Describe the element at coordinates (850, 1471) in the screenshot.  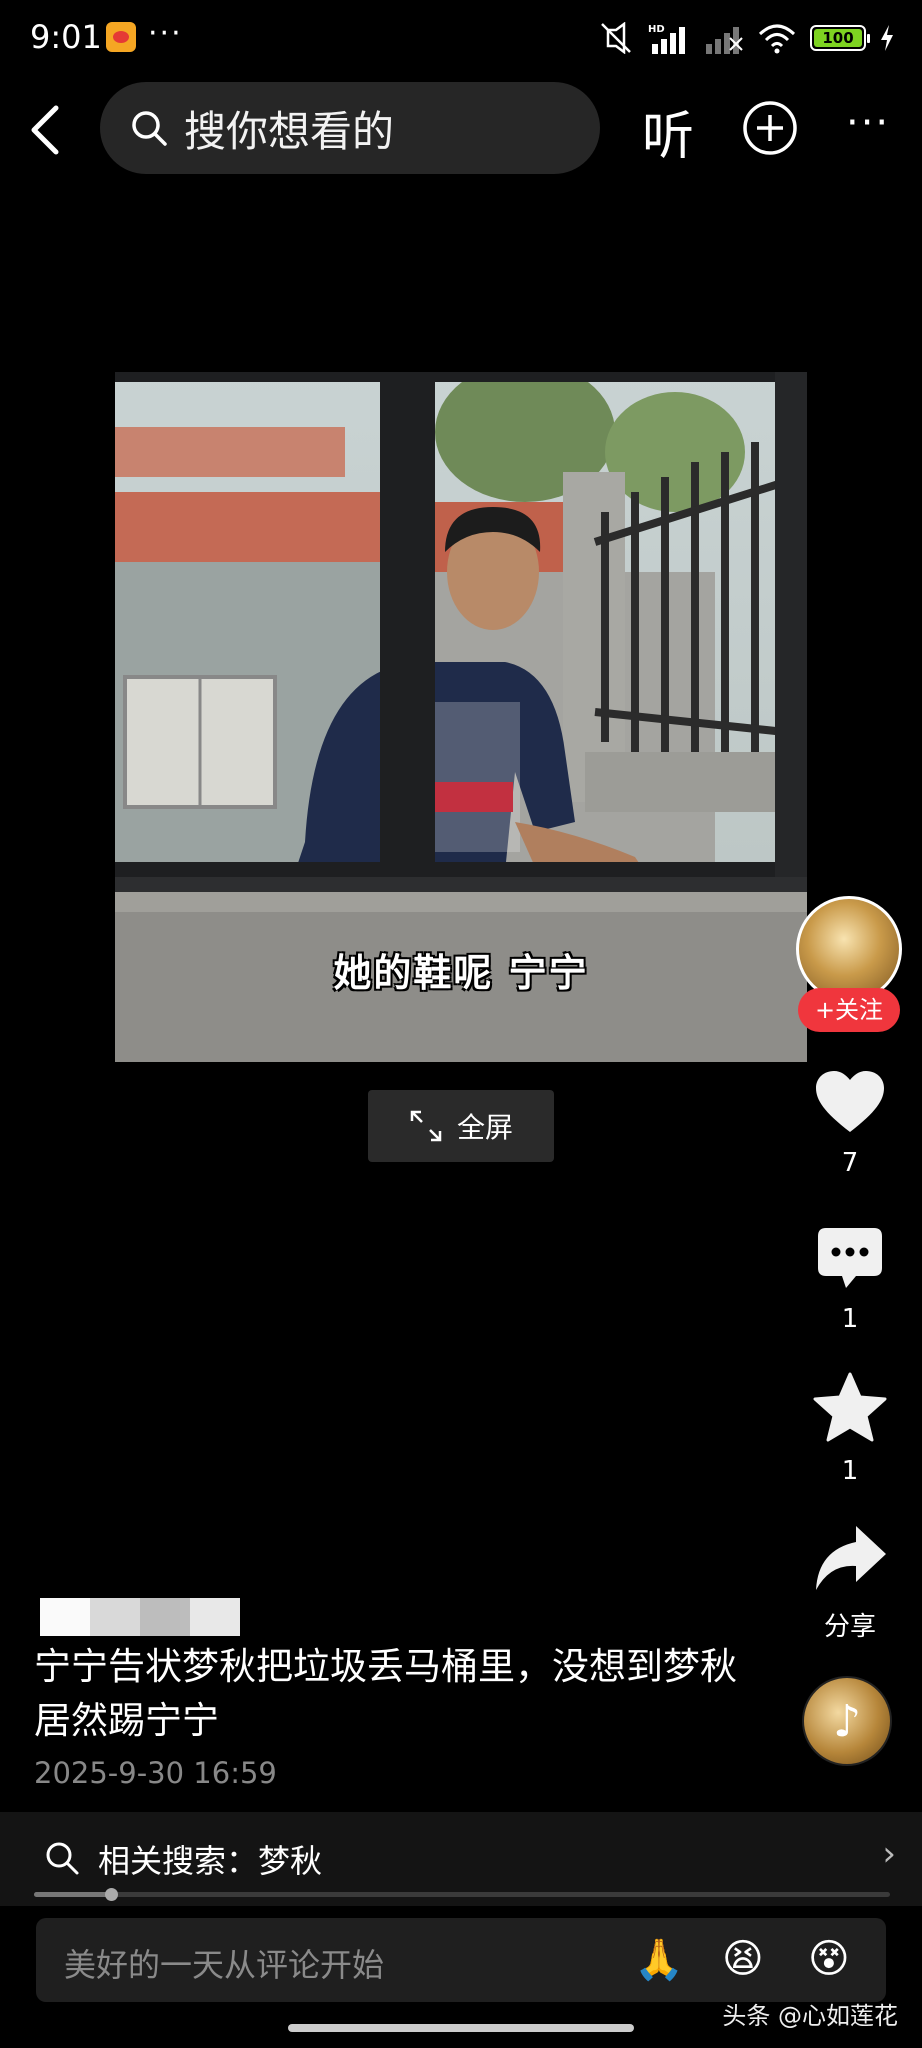
I see `favorite-count: 1` at that location.